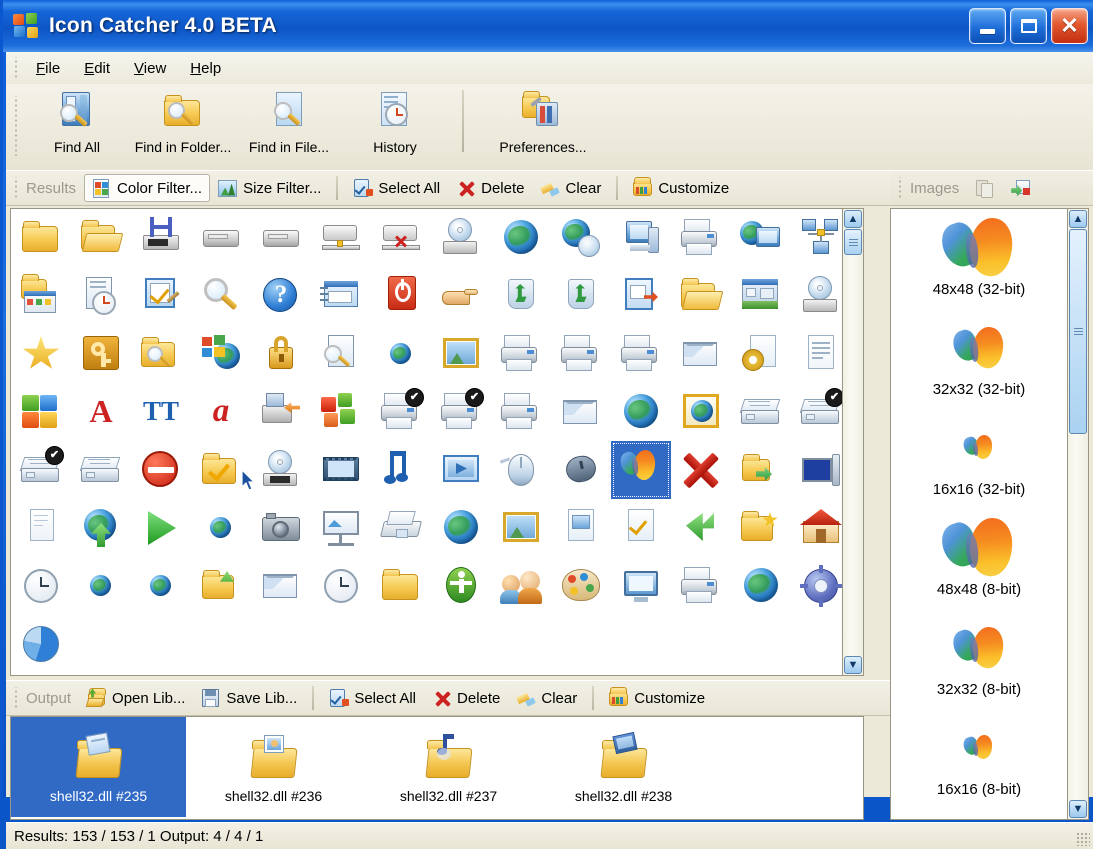  Describe the element at coordinates (979, 659) in the screenshot. I see `image-variant-item: 32x32 (8-bit)` at that location.